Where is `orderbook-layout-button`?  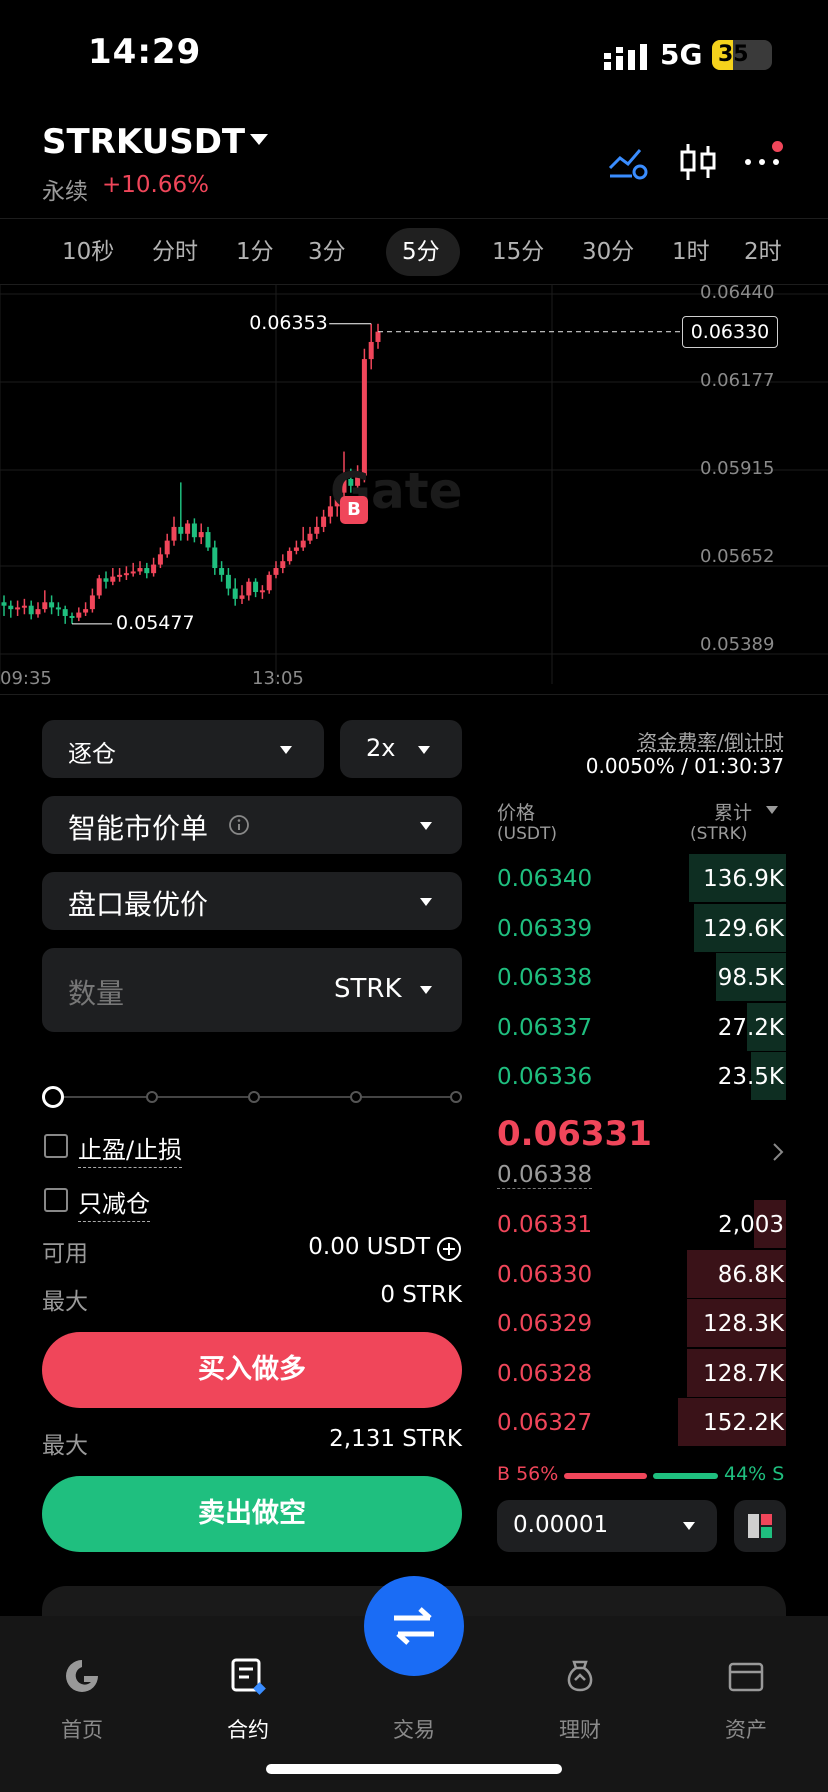
orderbook-layout-button is located at coordinates (760, 1526).